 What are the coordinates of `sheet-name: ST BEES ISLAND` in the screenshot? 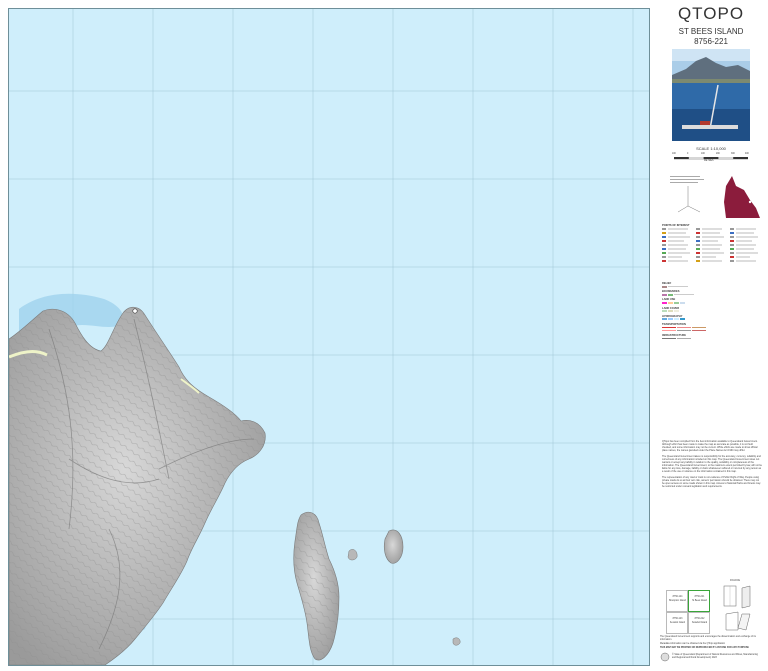 It's located at (711, 31).